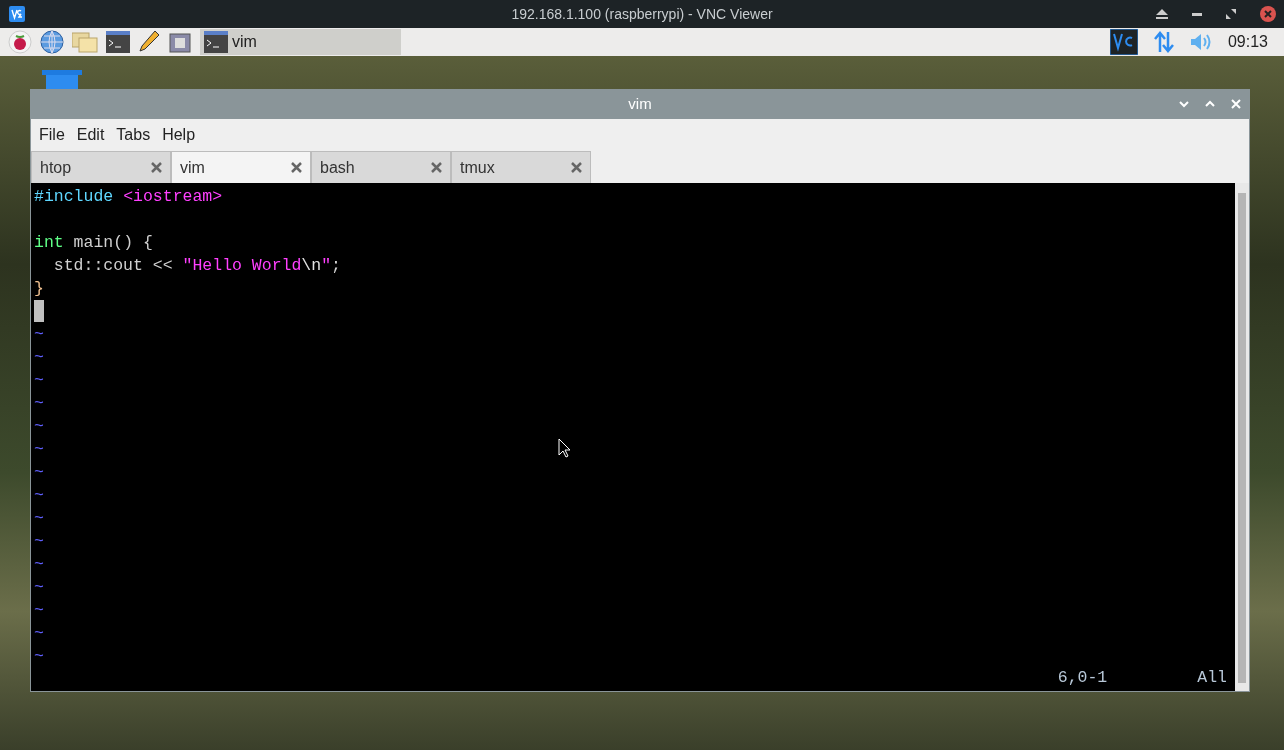  I want to click on tab: vim, so click(241, 167).